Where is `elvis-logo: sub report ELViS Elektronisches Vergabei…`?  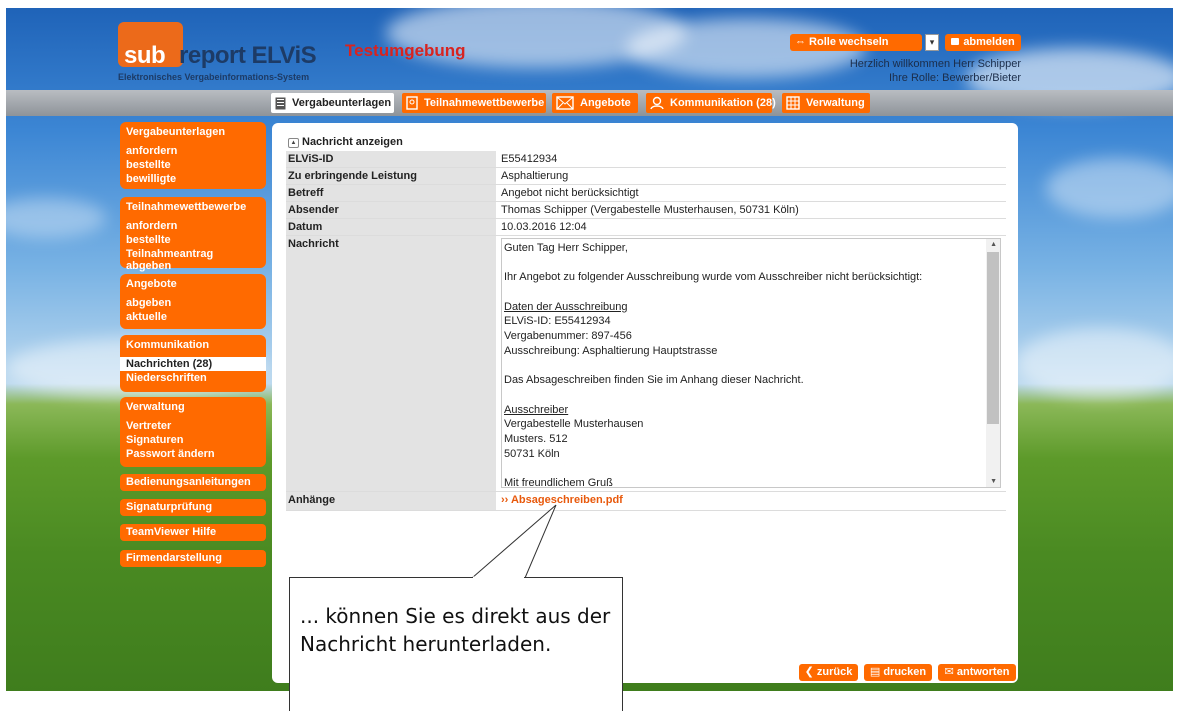
elvis-logo: sub report ELViS Elektronisches Vergabei… is located at coordinates (218, 53).